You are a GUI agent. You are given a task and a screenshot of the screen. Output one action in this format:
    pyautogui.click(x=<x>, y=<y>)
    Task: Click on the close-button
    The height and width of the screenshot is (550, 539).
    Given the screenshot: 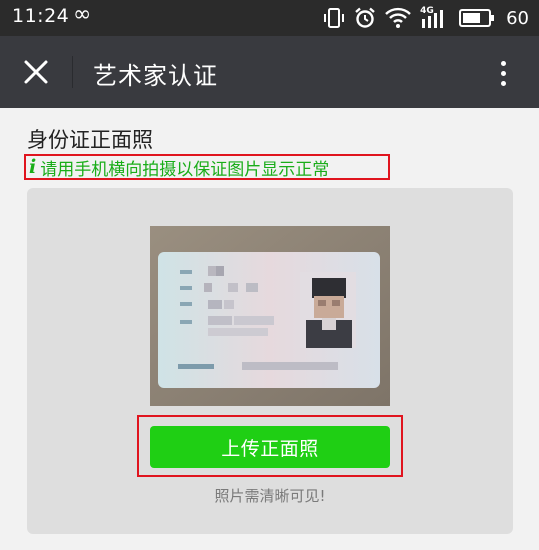 What is the action you would take?
    pyautogui.click(x=36, y=72)
    